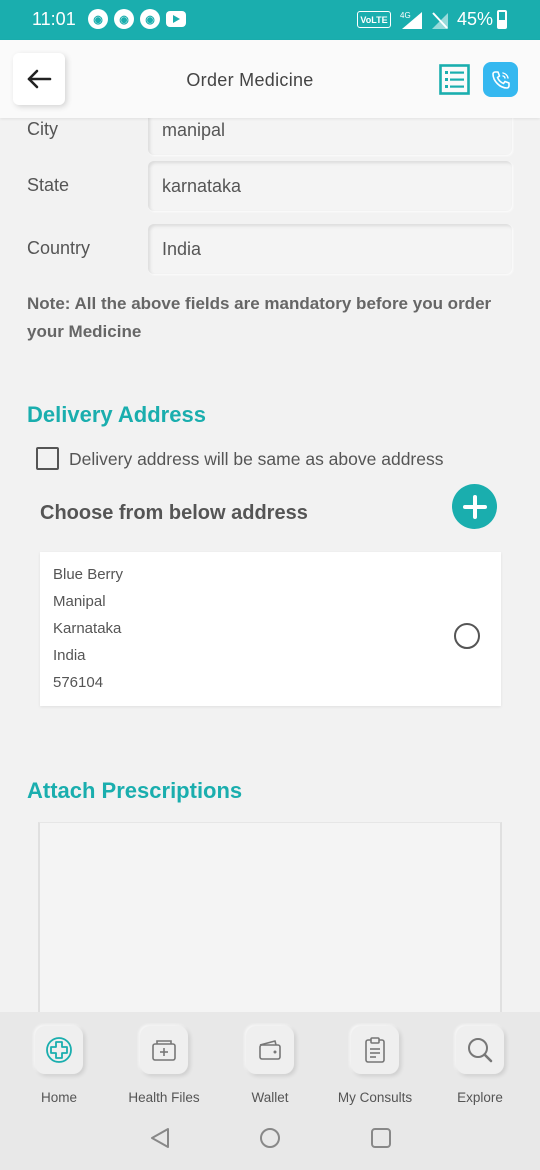 The width and height of the screenshot is (540, 1170). I want to click on address-radio, so click(467, 636).